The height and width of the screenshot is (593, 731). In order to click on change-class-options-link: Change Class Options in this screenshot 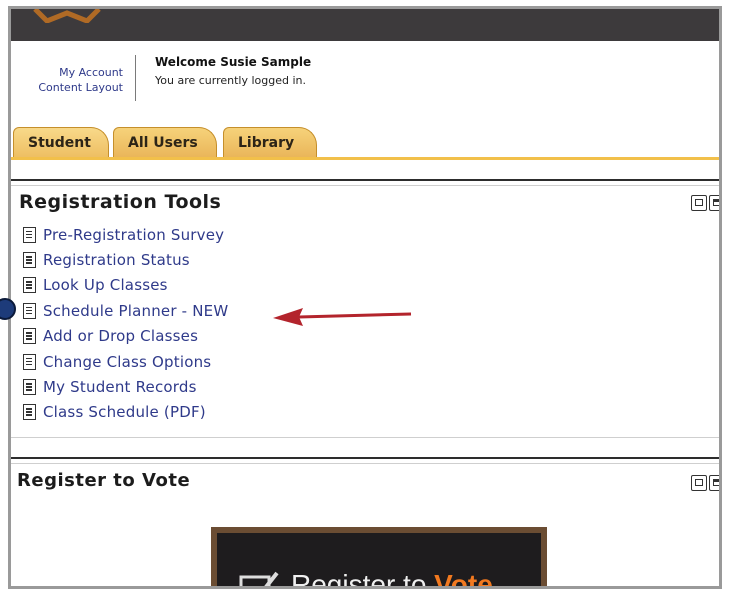, I will do `click(127, 362)`.